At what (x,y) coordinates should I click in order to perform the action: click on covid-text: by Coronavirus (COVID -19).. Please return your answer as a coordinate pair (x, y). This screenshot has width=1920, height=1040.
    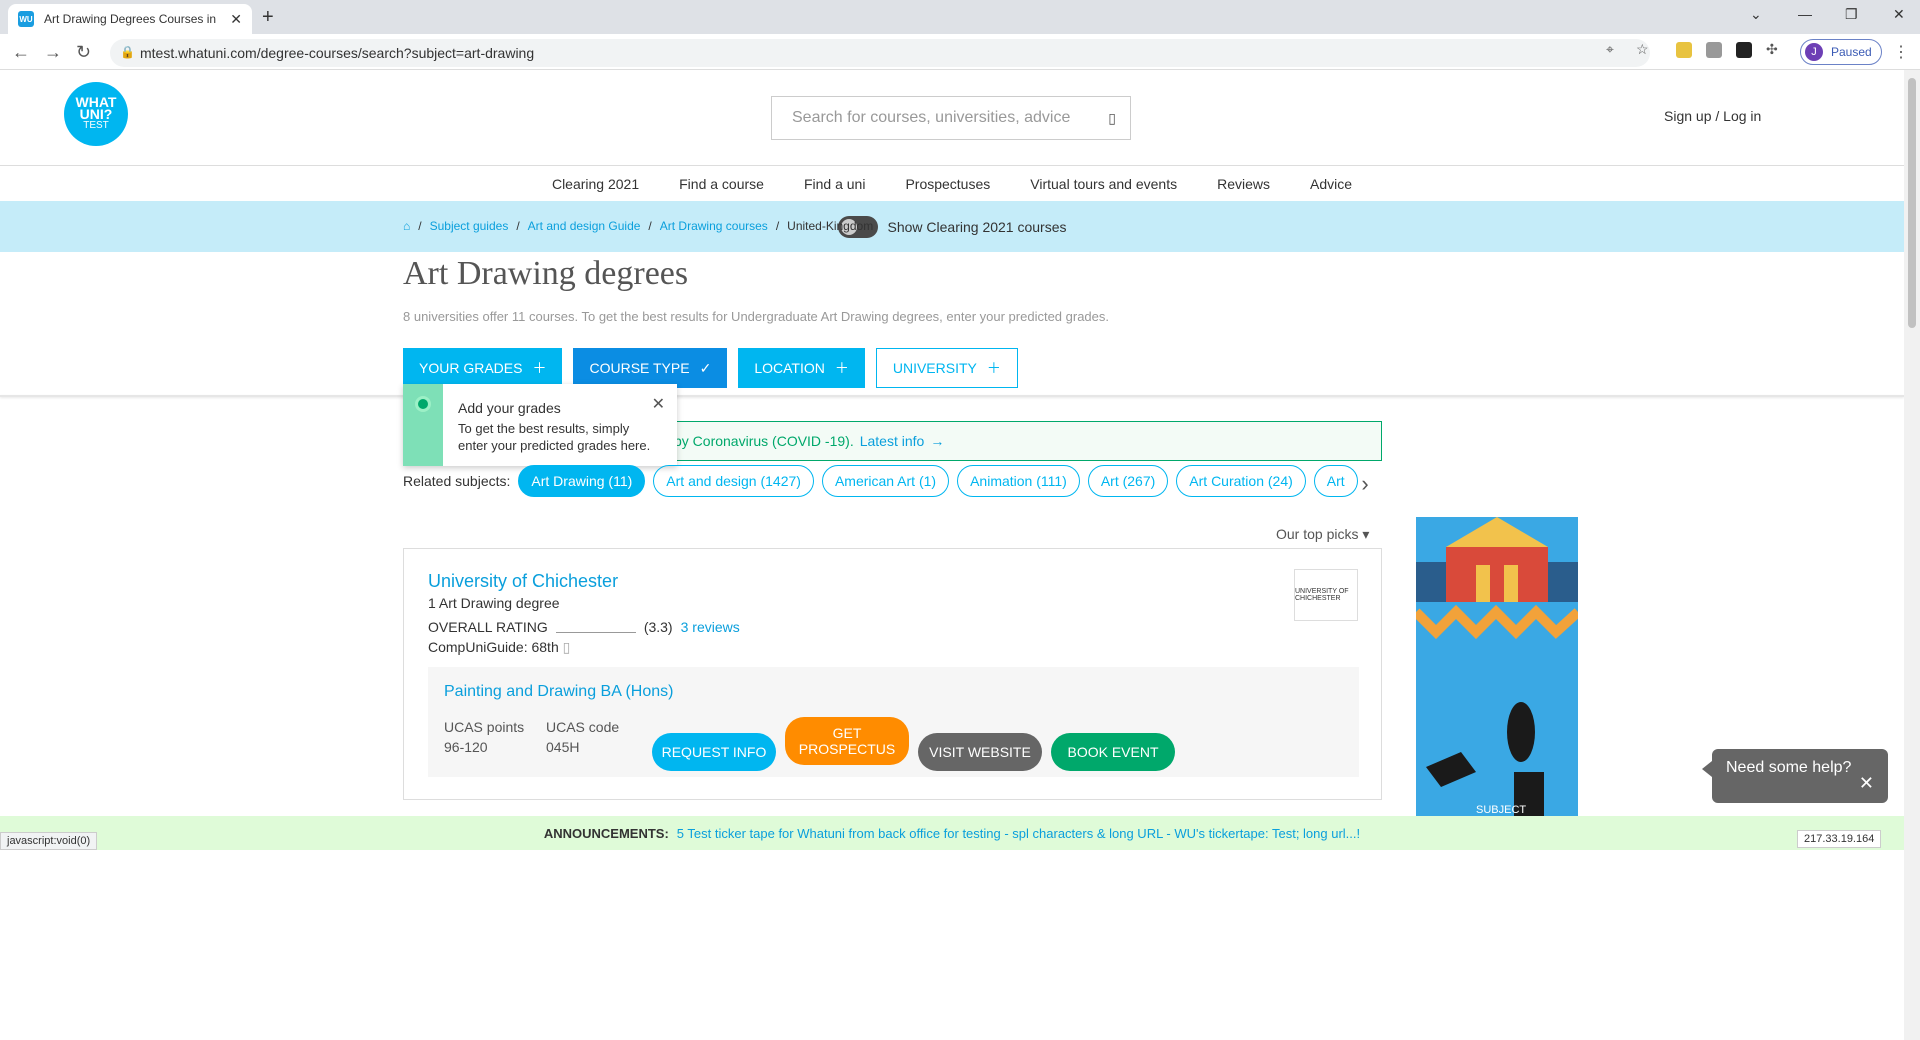
    Looking at the image, I should click on (764, 441).